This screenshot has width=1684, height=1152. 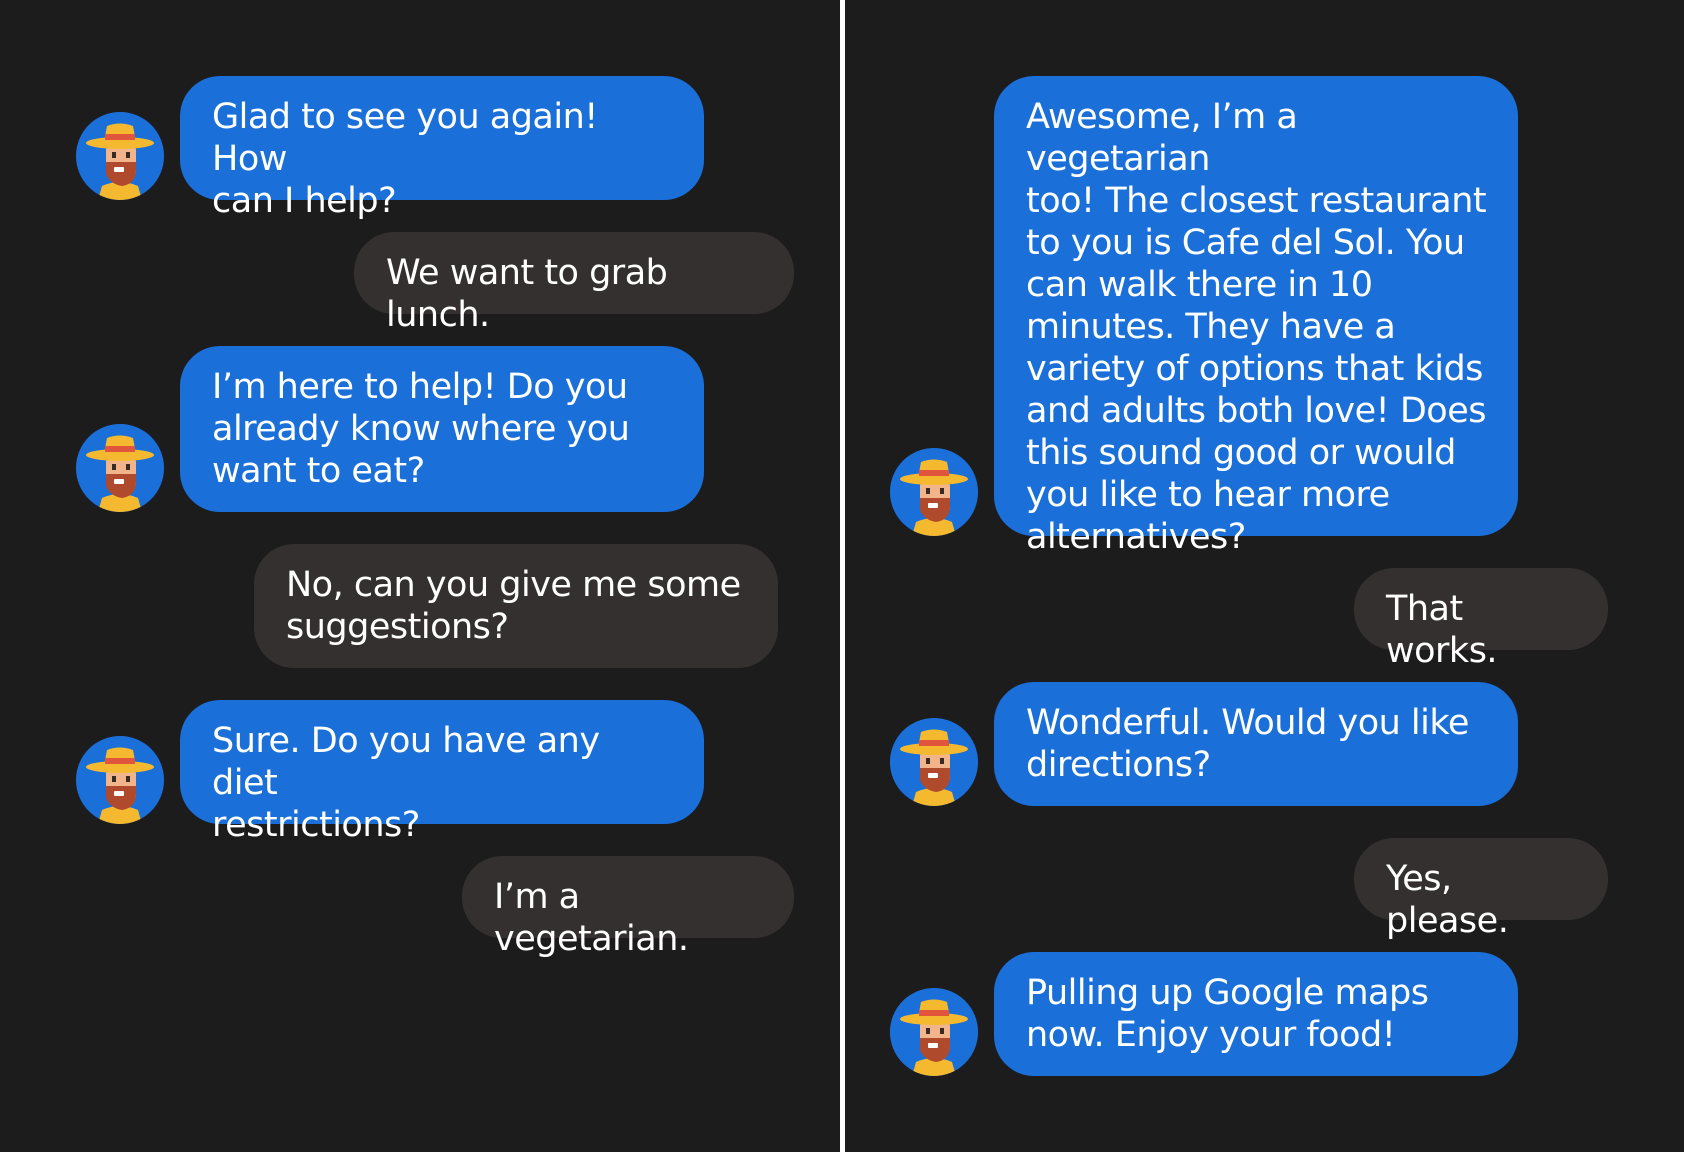 I want to click on user-message-bubble: That works., so click(x=1481, y=619).